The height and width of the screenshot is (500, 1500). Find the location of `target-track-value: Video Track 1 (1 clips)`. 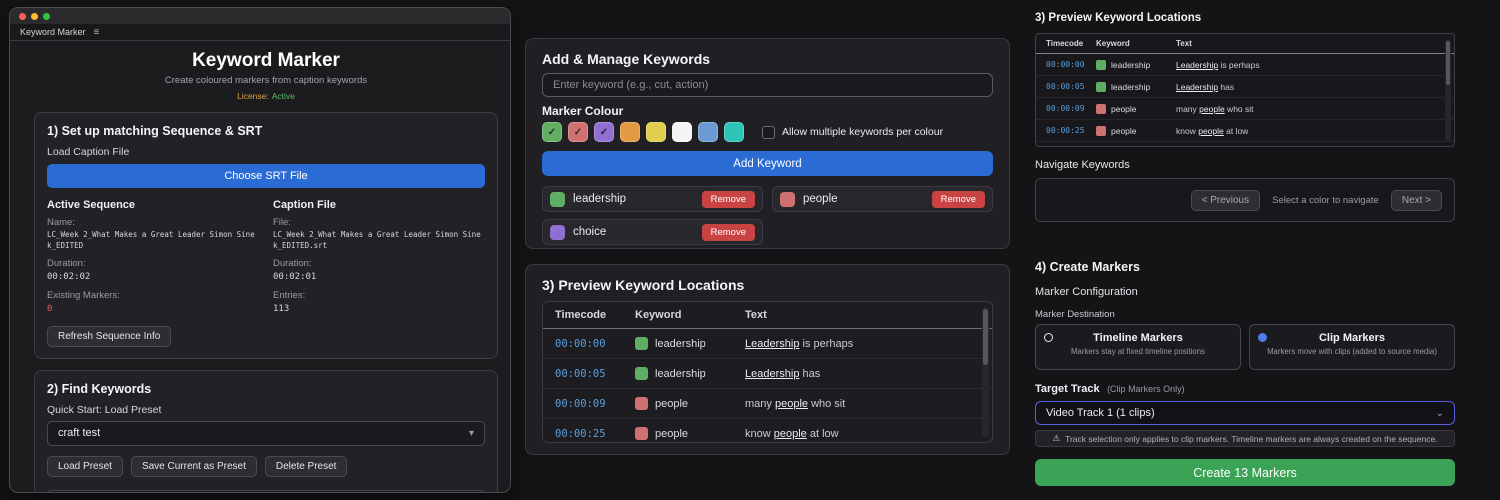

target-track-value: Video Track 1 (1 clips) is located at coordinates (1100, 413).